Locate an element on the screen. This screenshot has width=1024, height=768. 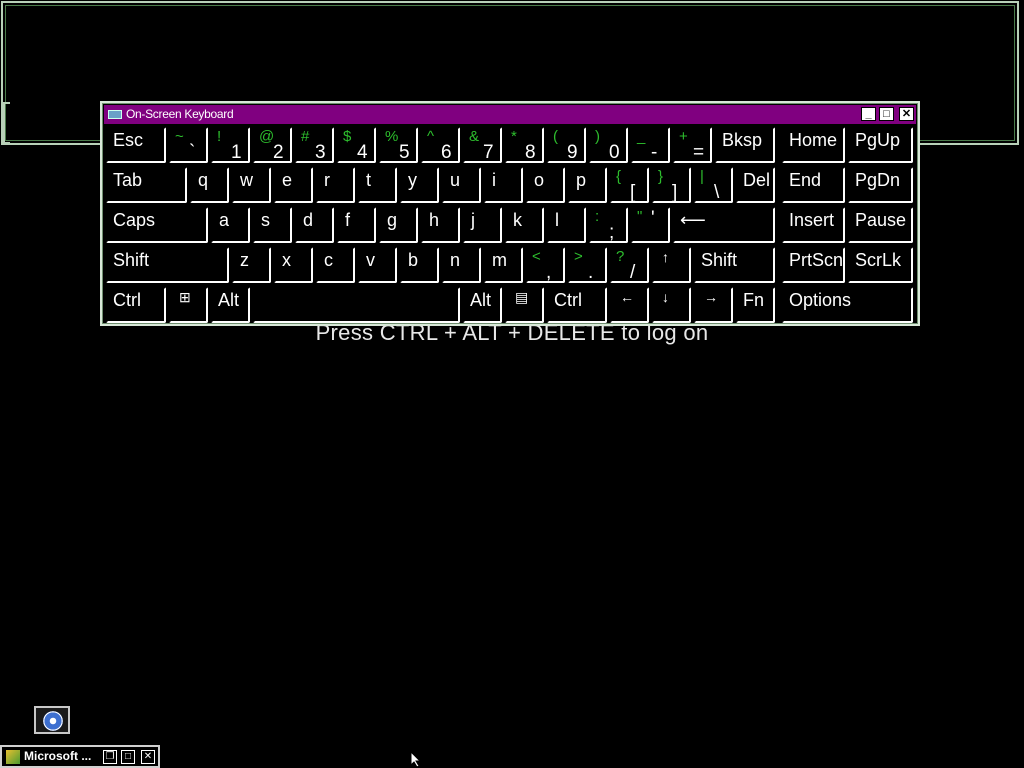
key-w: w is located at coordinates (251, 185).